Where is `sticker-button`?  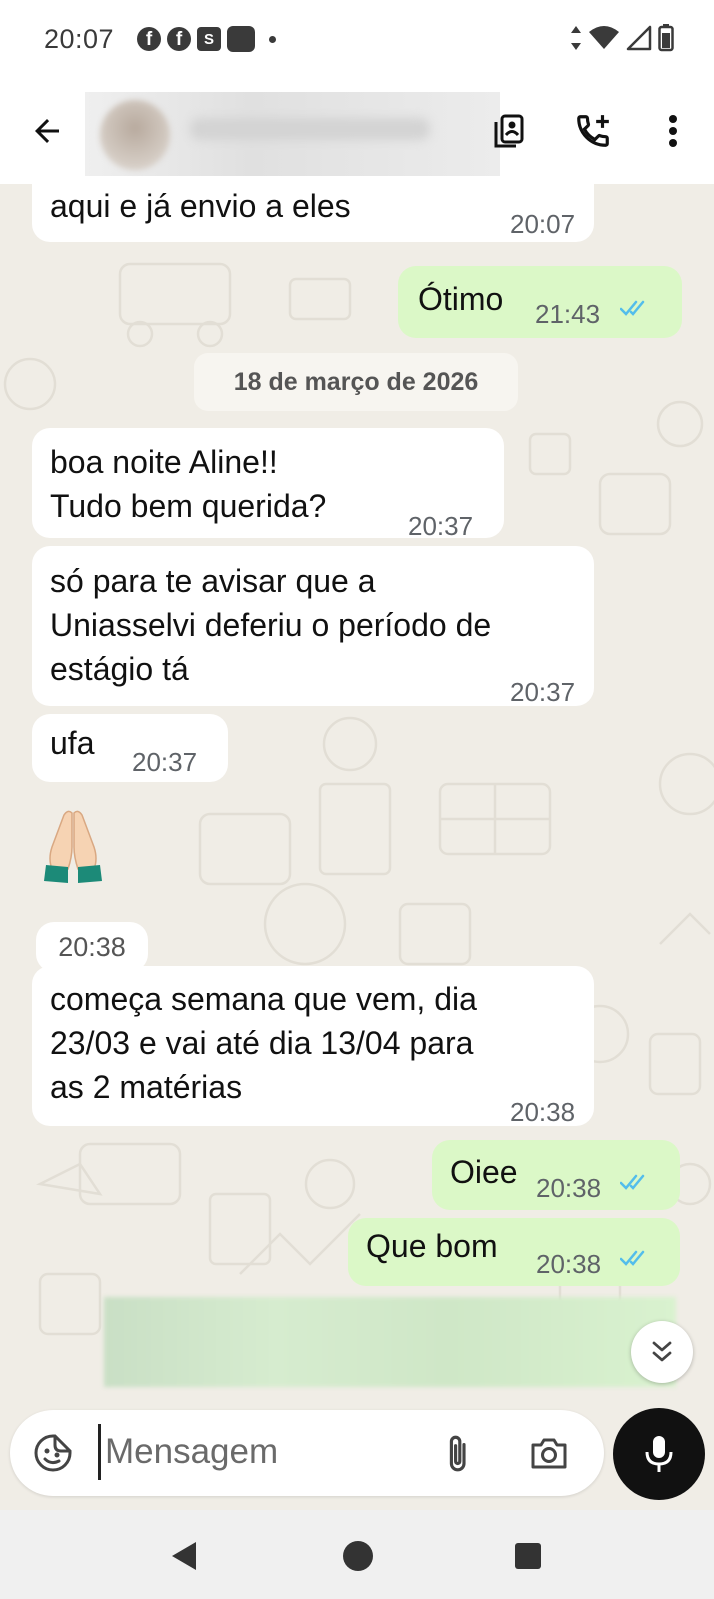 sticker-button is located at coordinates (53, 1453).